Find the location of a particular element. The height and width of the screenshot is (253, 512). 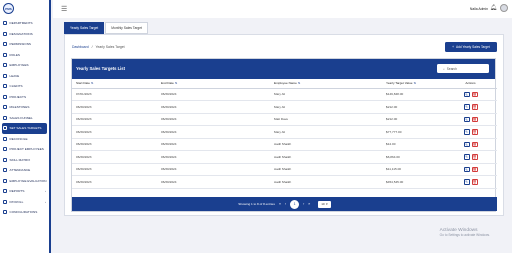

page-1-button: 1 is located at coordinates (295, 204).